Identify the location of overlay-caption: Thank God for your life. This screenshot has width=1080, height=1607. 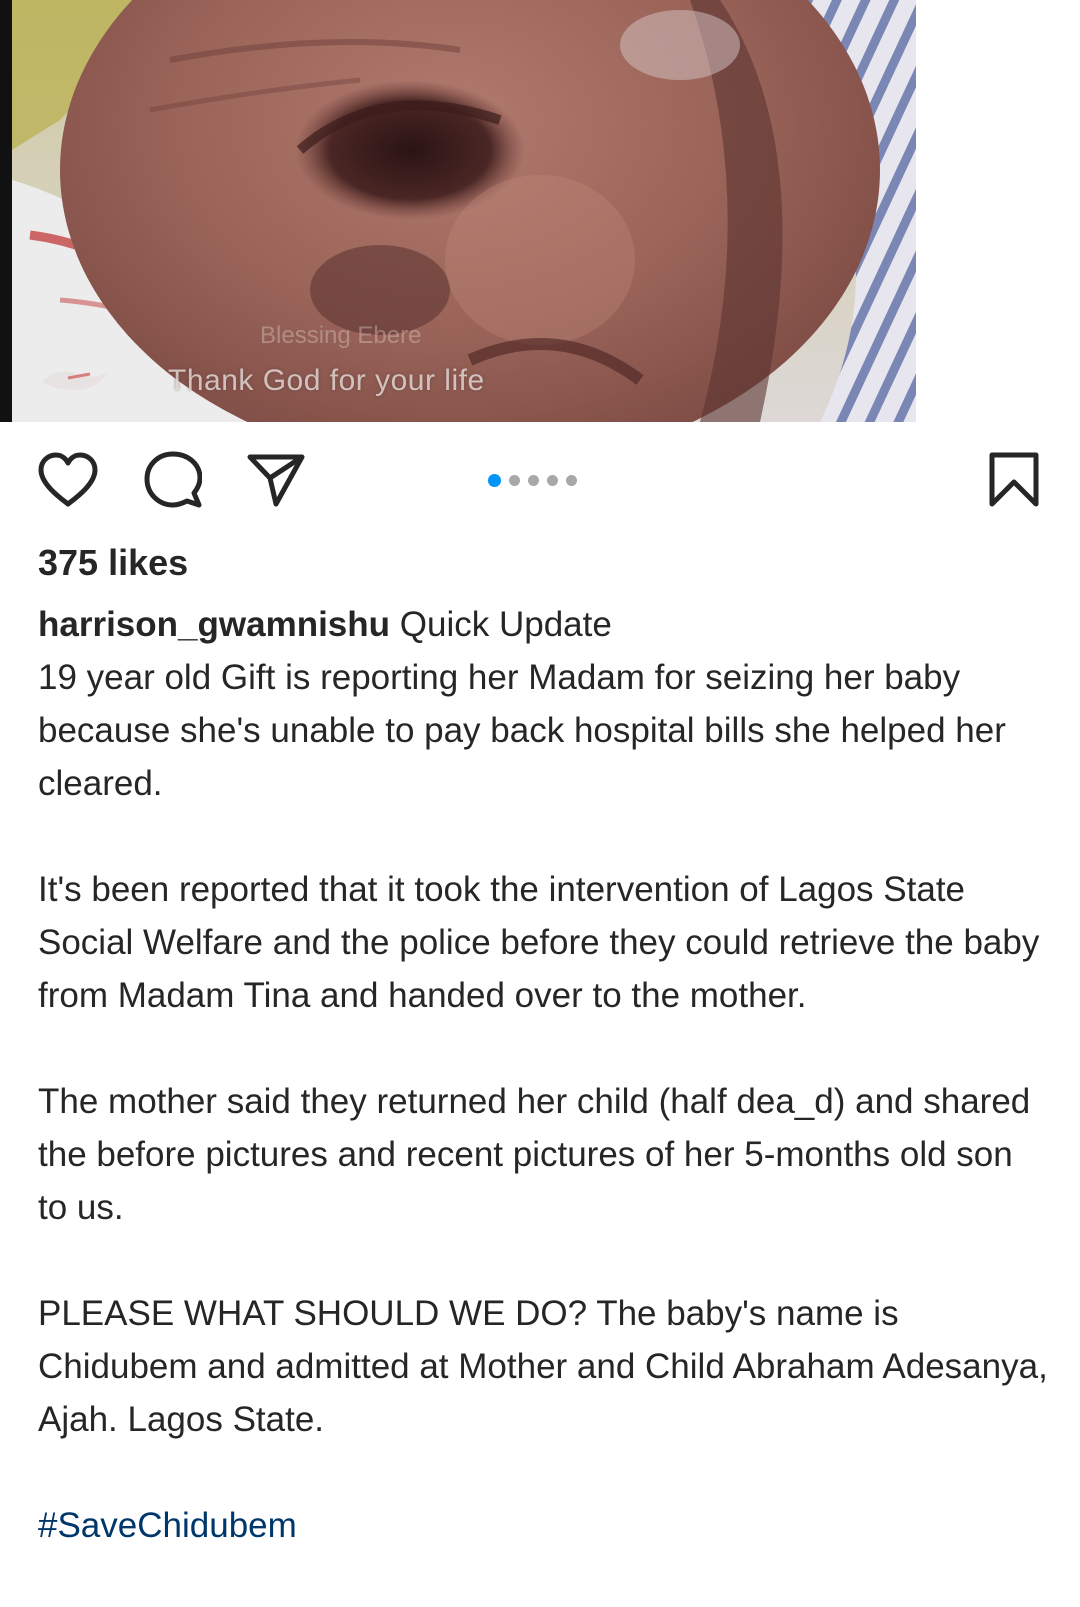
(326, 380).